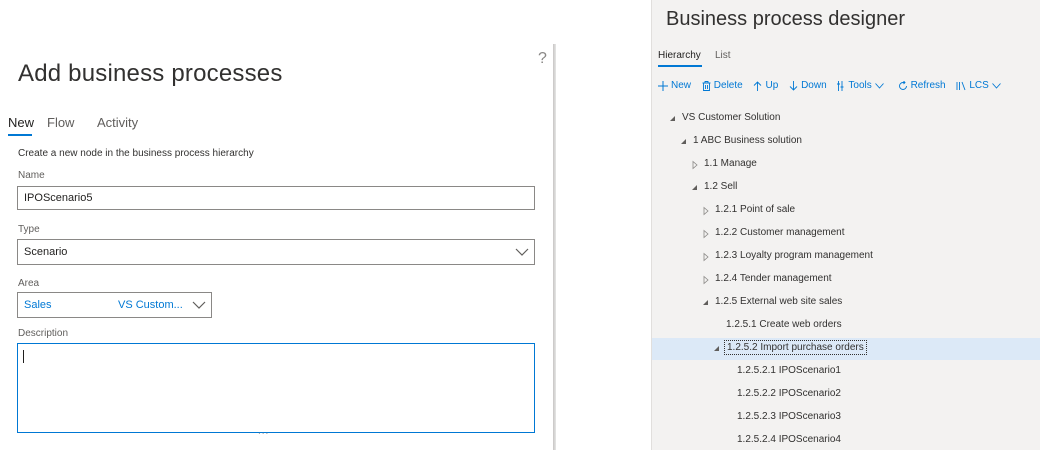  I want to click on tree-row: 1.2.5.2.1 IPOScenario1, so click(846, 372).